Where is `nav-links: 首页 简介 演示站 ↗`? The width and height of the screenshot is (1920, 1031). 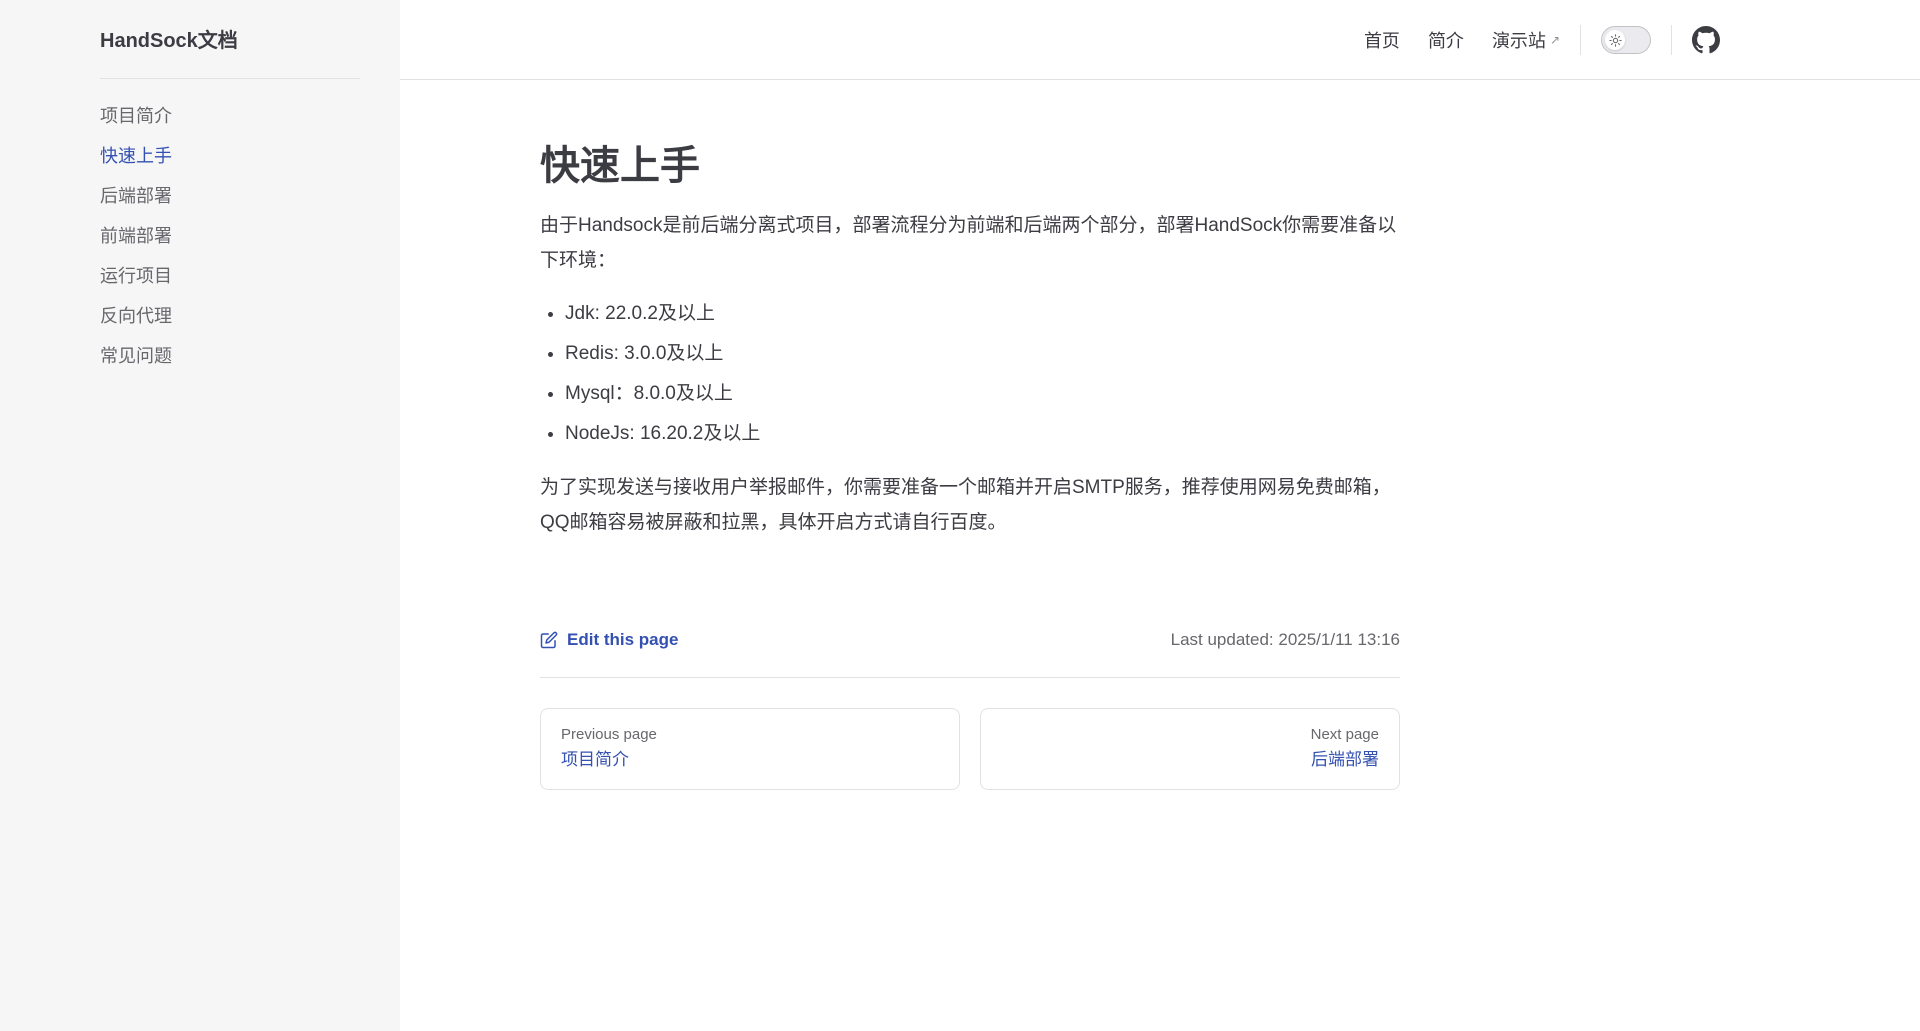
nav-links: 首页 简介 演示站 ↗ is located at coordinates (1528, 40).